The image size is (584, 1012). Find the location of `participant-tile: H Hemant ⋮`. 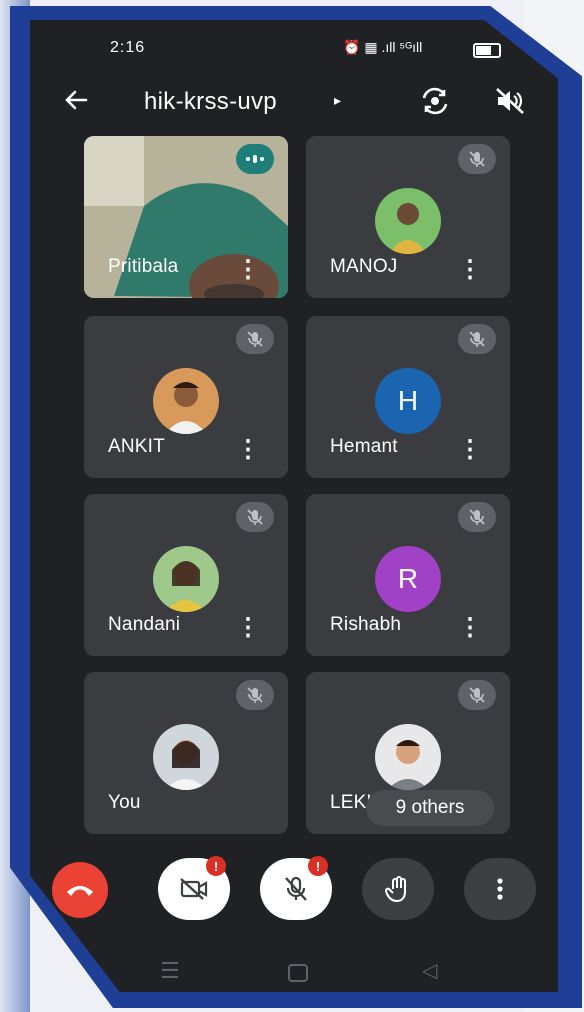

participant-tile: H Hemant ⋮ is located at coordinates (408, 397).